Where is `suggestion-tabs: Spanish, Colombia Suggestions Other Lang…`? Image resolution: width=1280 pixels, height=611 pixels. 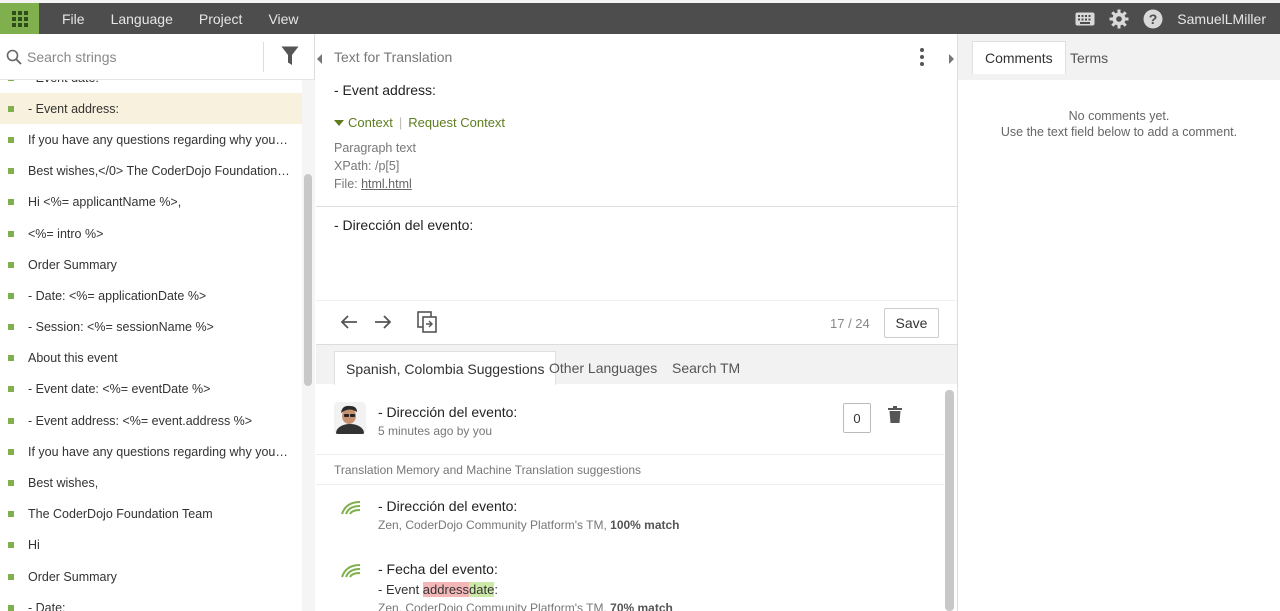
suggestion-tabs: Spanish, Colombia Suggestions Other Lang… is located at coordinates (636, 364).